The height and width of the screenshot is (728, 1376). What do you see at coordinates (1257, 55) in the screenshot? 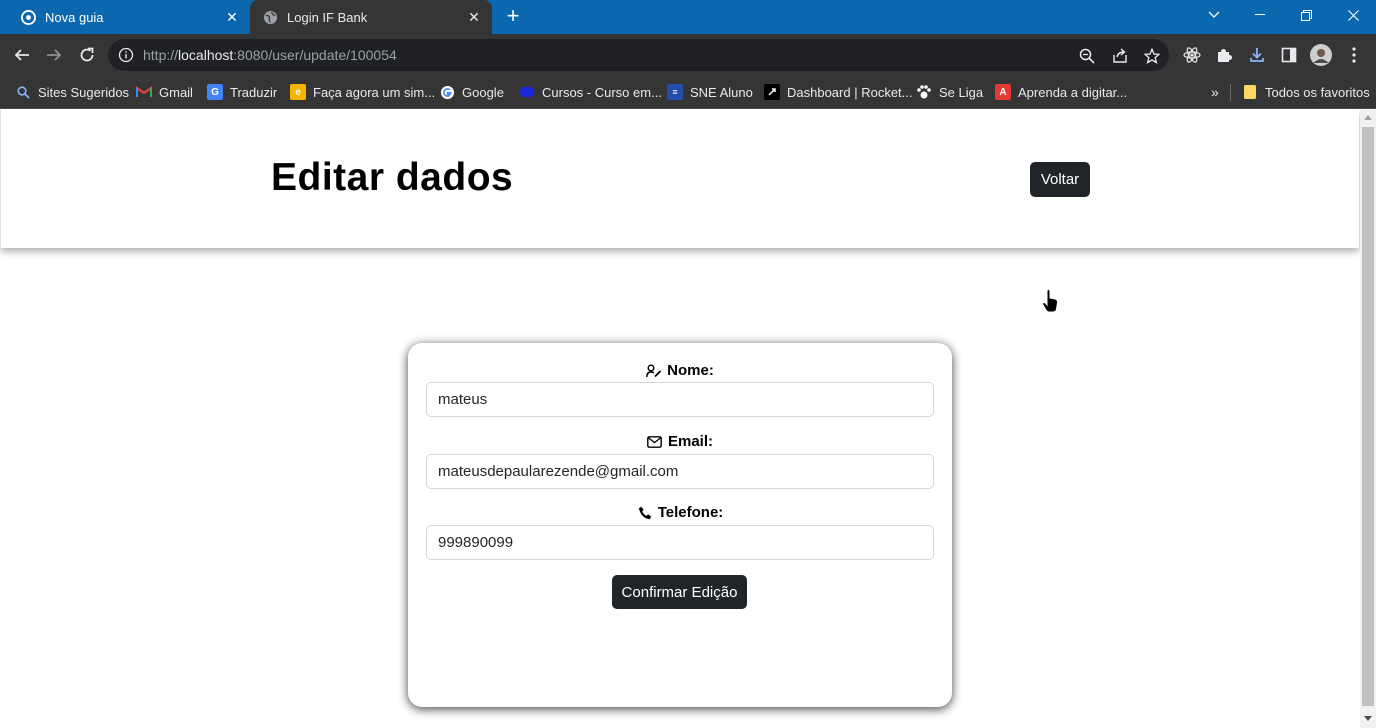
I see `download-icon` at bounding box center [1257, 55].